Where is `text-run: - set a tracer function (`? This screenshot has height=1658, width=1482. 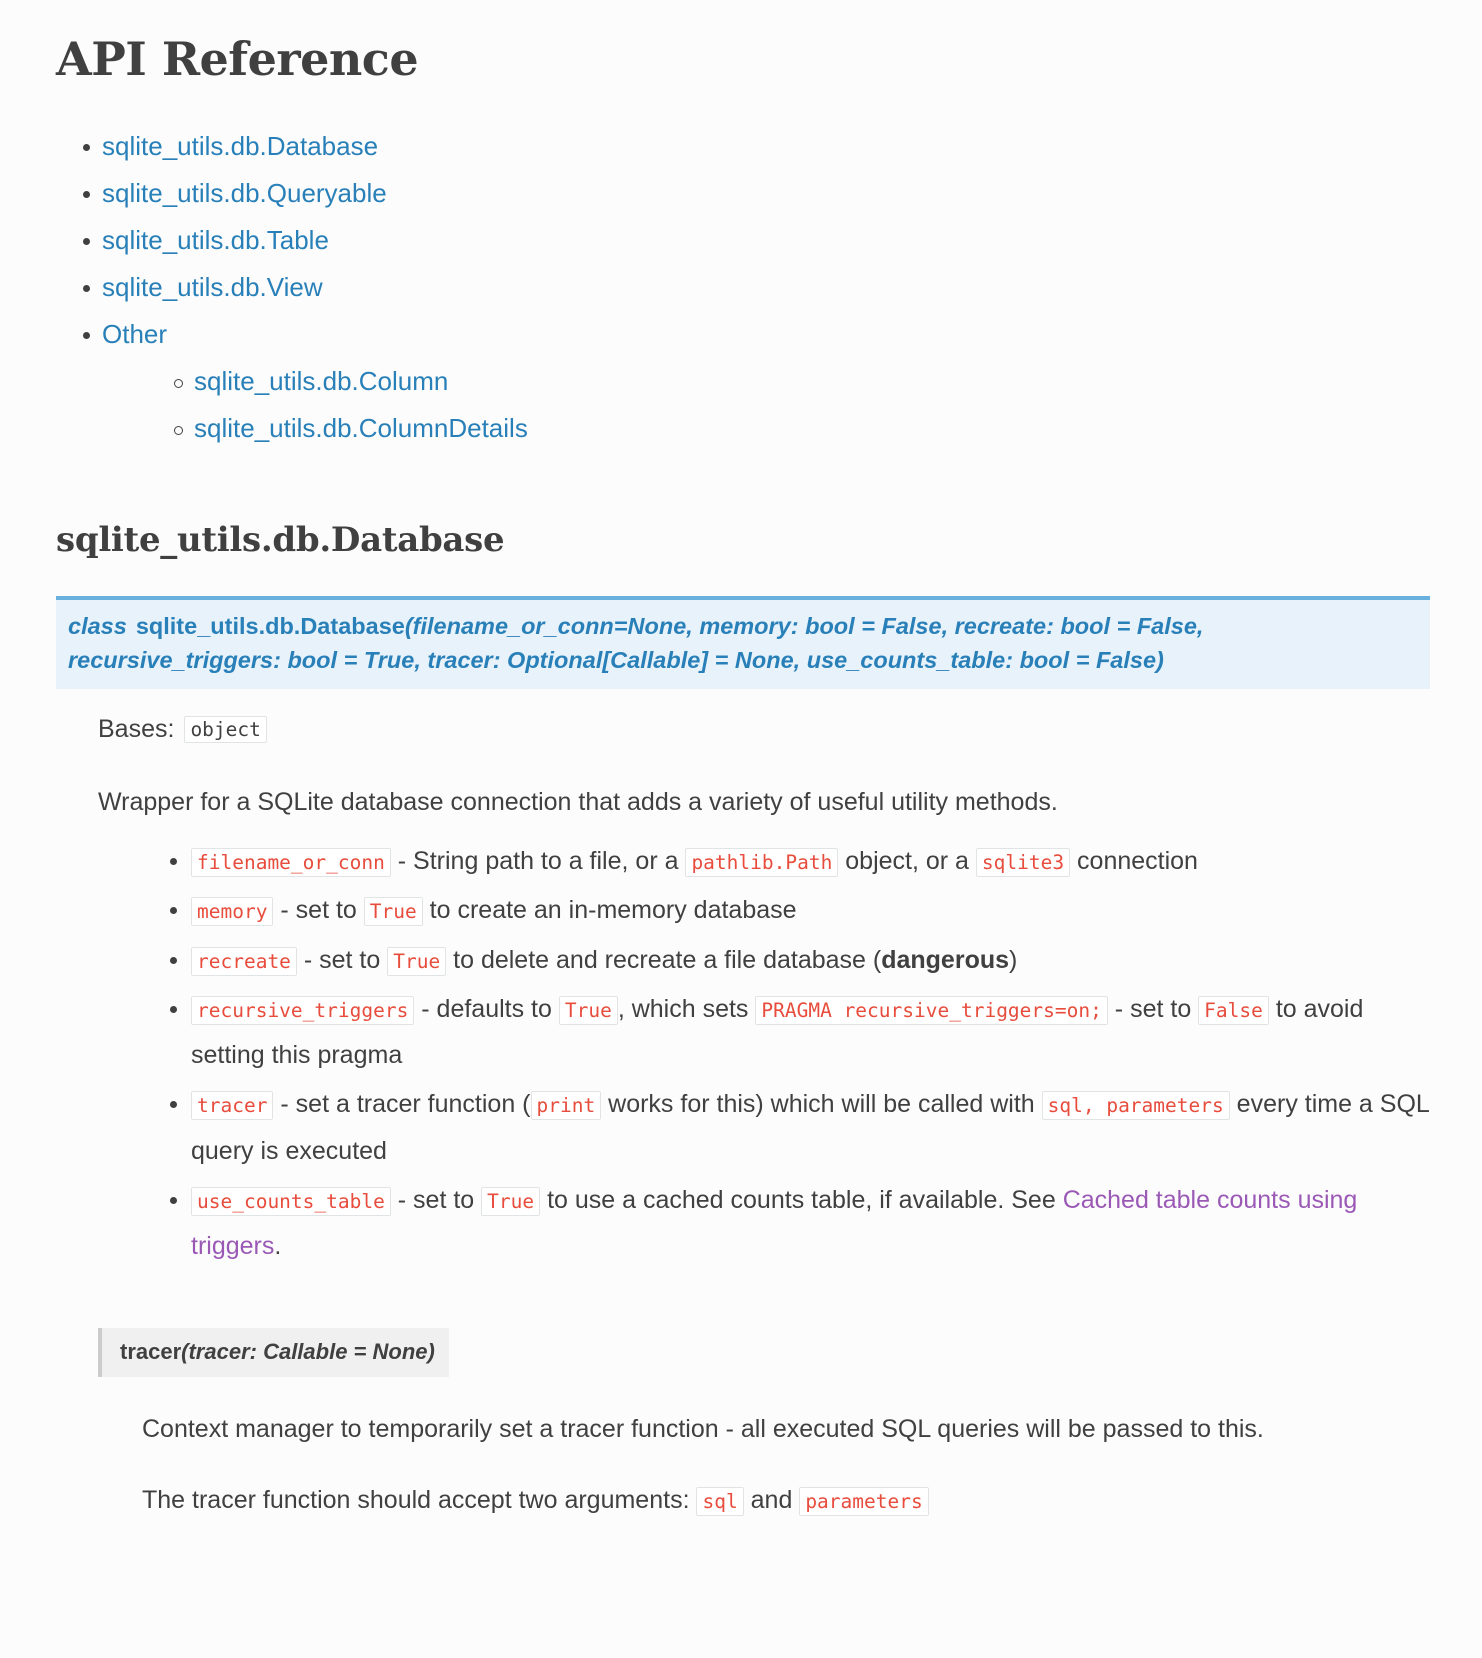
text-run: - set a tracer function ( is located at coordinates (402, 1104).